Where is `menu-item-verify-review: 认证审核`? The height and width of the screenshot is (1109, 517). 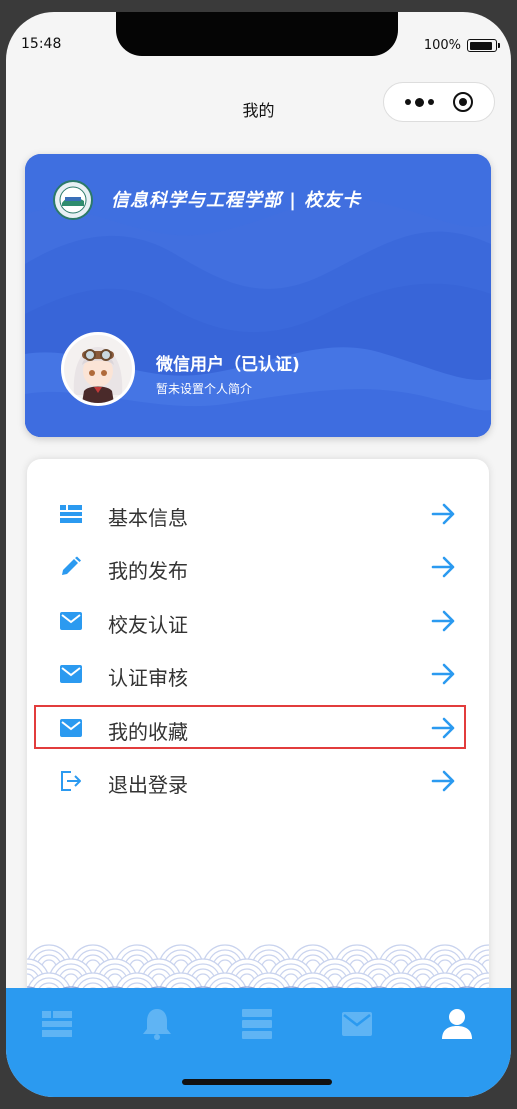 menu-item-verify-review: 认证审核 is located at coordinates (258, 674).